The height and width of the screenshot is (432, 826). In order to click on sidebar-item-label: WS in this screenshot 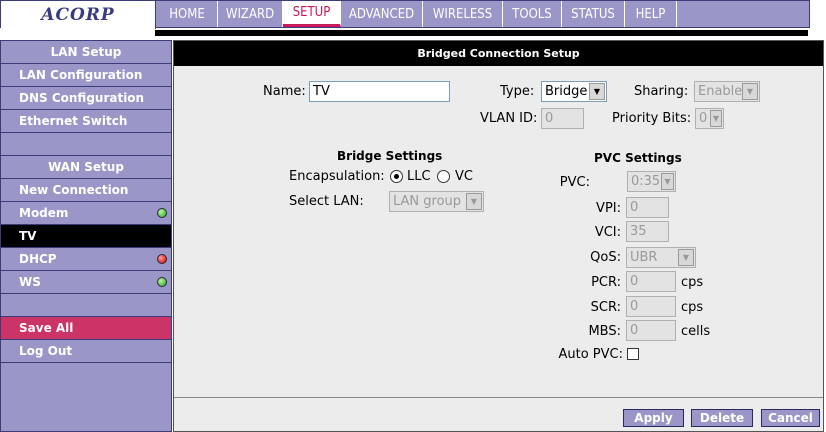, I will do `click(30, 282)`.